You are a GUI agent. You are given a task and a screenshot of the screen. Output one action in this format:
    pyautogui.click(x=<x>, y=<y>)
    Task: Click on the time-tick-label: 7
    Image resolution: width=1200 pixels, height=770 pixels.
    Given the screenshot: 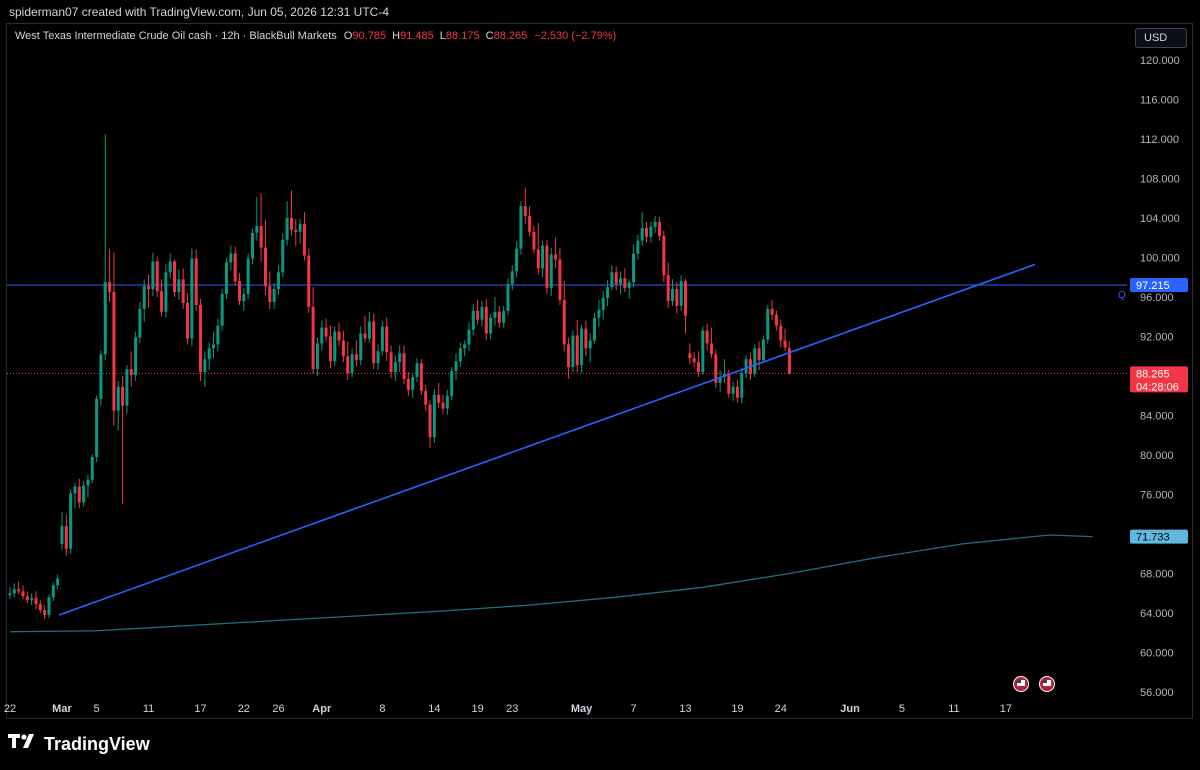 What is the action you would take?
    pyautogui.click(x=633, y=709)
    